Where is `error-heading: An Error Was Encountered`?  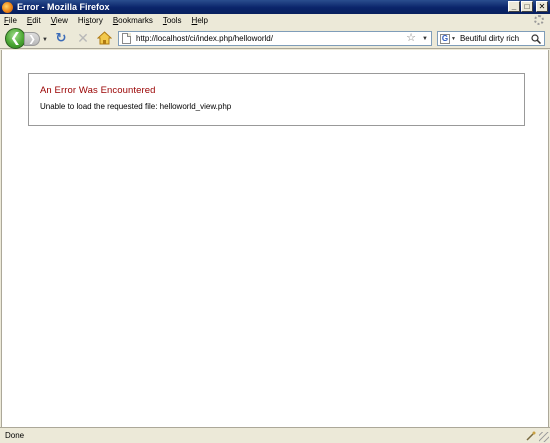 error-heading: An Error Was Encountered is located at coordinates (98, 90).